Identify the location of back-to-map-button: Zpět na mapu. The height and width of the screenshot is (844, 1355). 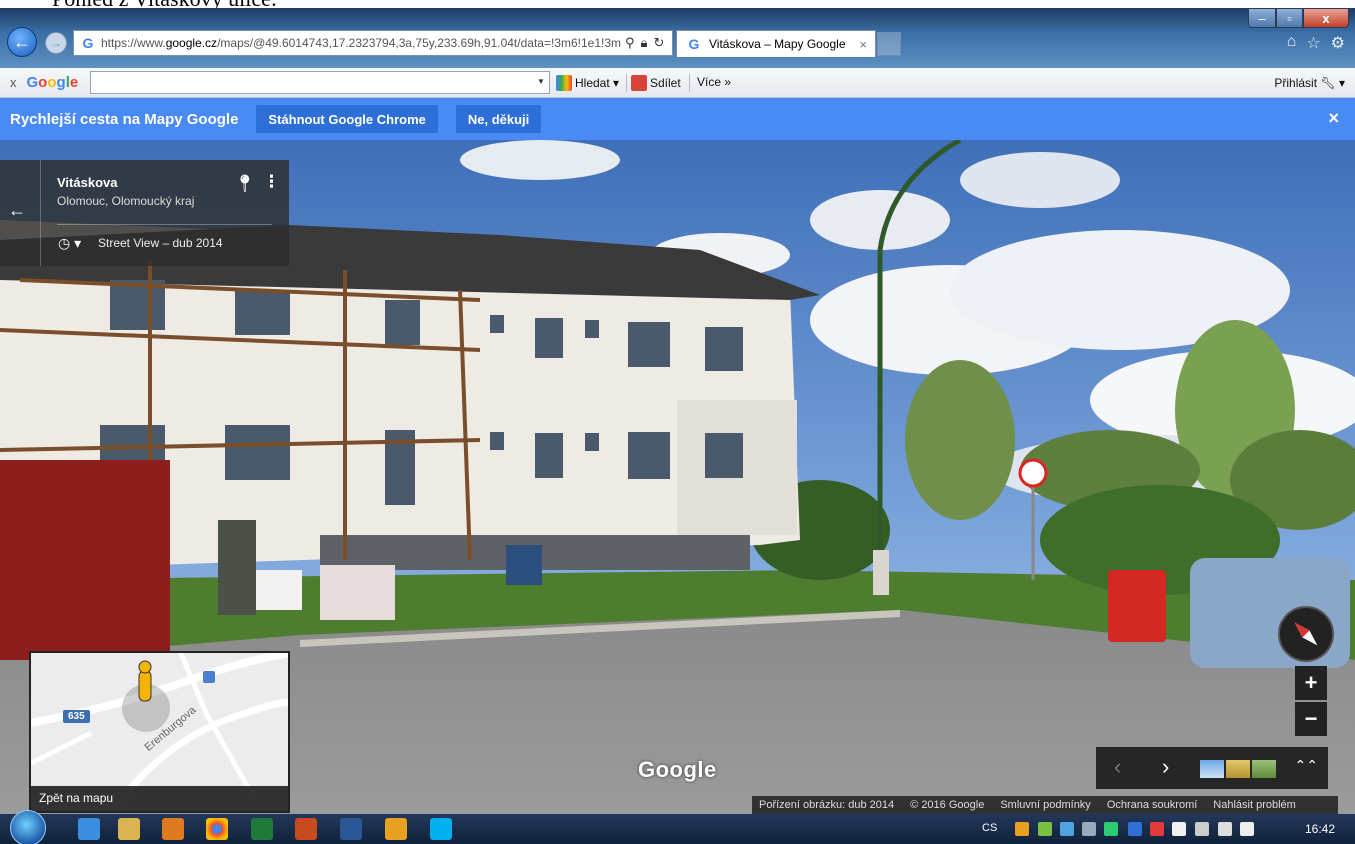
(159, 798).